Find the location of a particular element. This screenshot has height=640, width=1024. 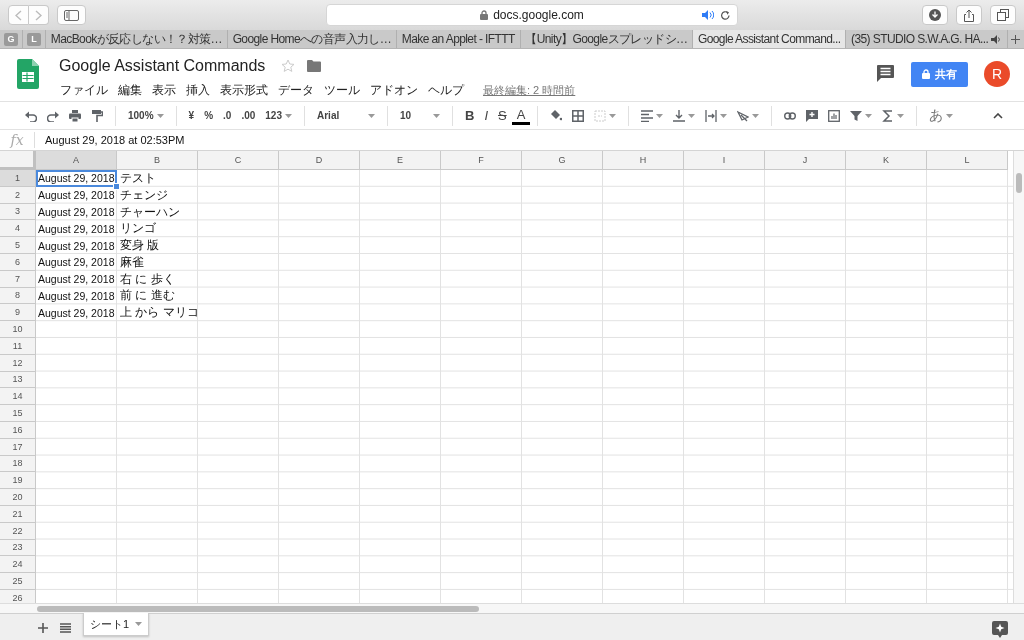

paint-format-icon is located at coordinates (97, 115).